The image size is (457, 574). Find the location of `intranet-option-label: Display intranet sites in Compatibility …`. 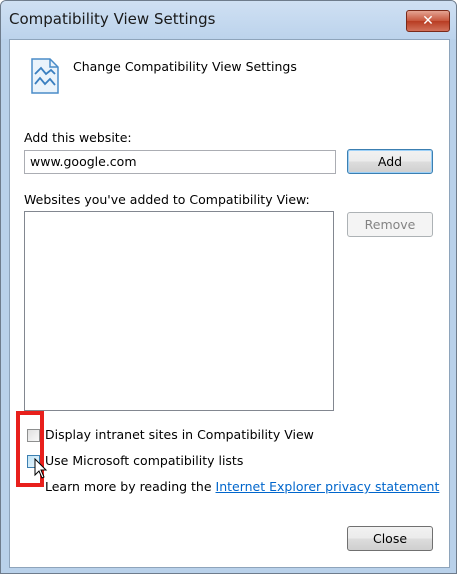

intranet-option-label: Display intranet sites in Compatibility … is located at coordinates (179, 434).